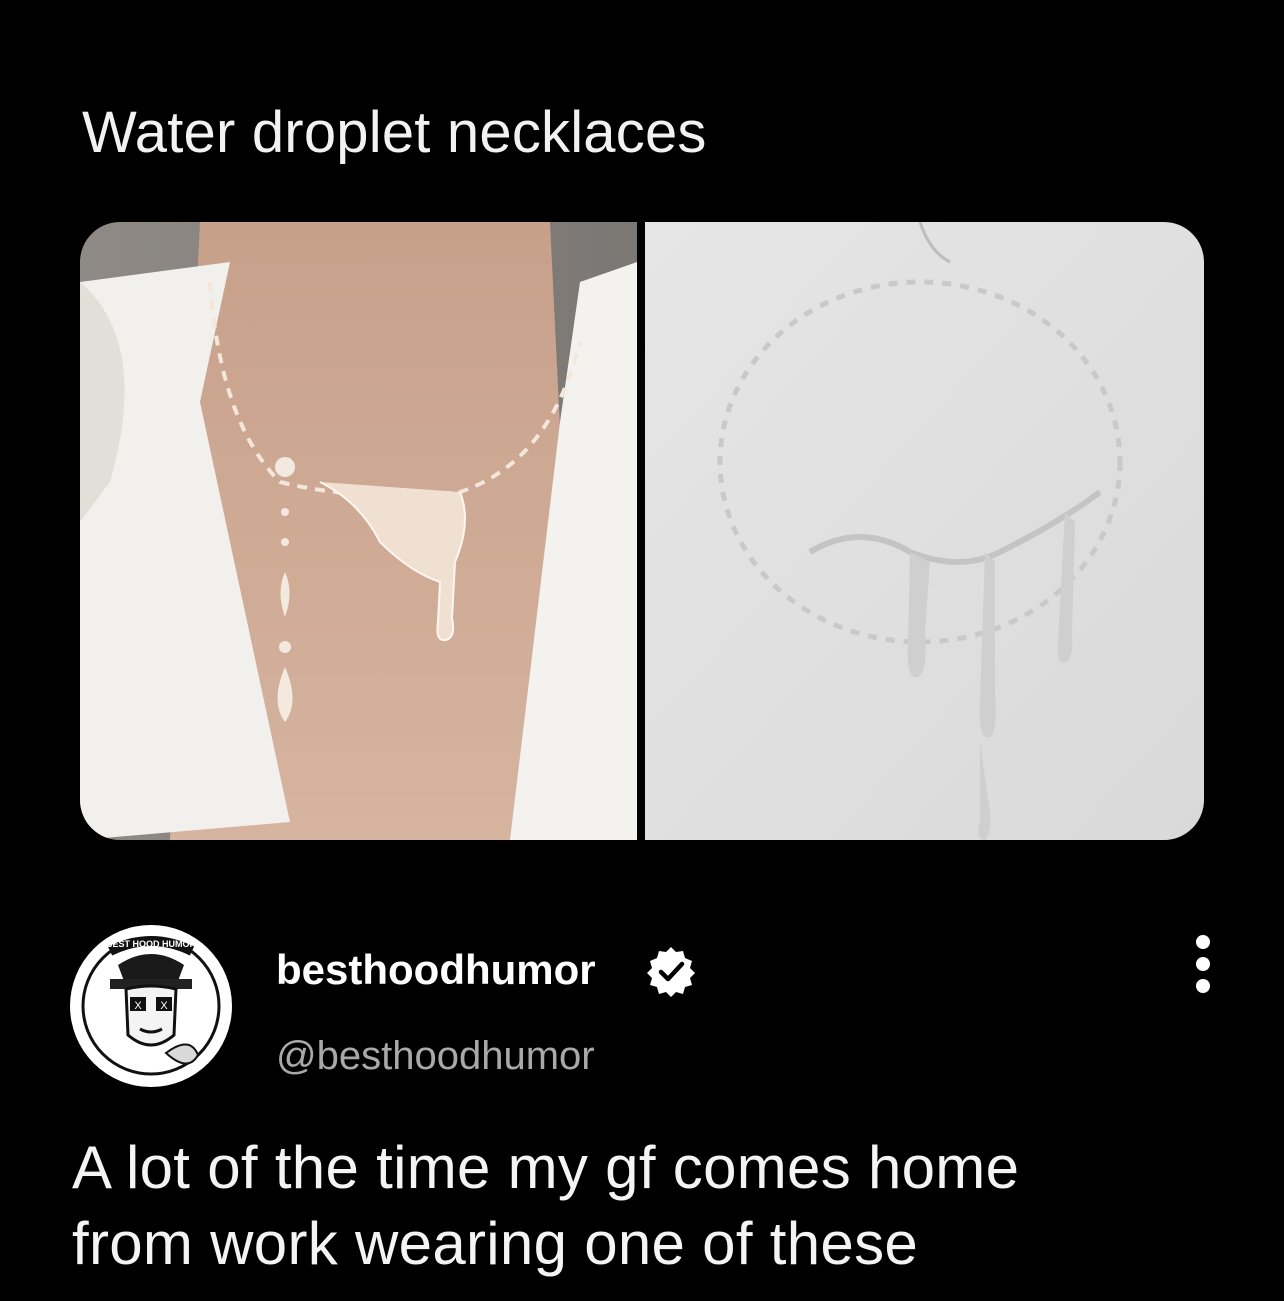  Describe the element at coordinates (546, 1167) in the screenshot. I see `post-body-line: A lot of the time my gf comes home` at that location.